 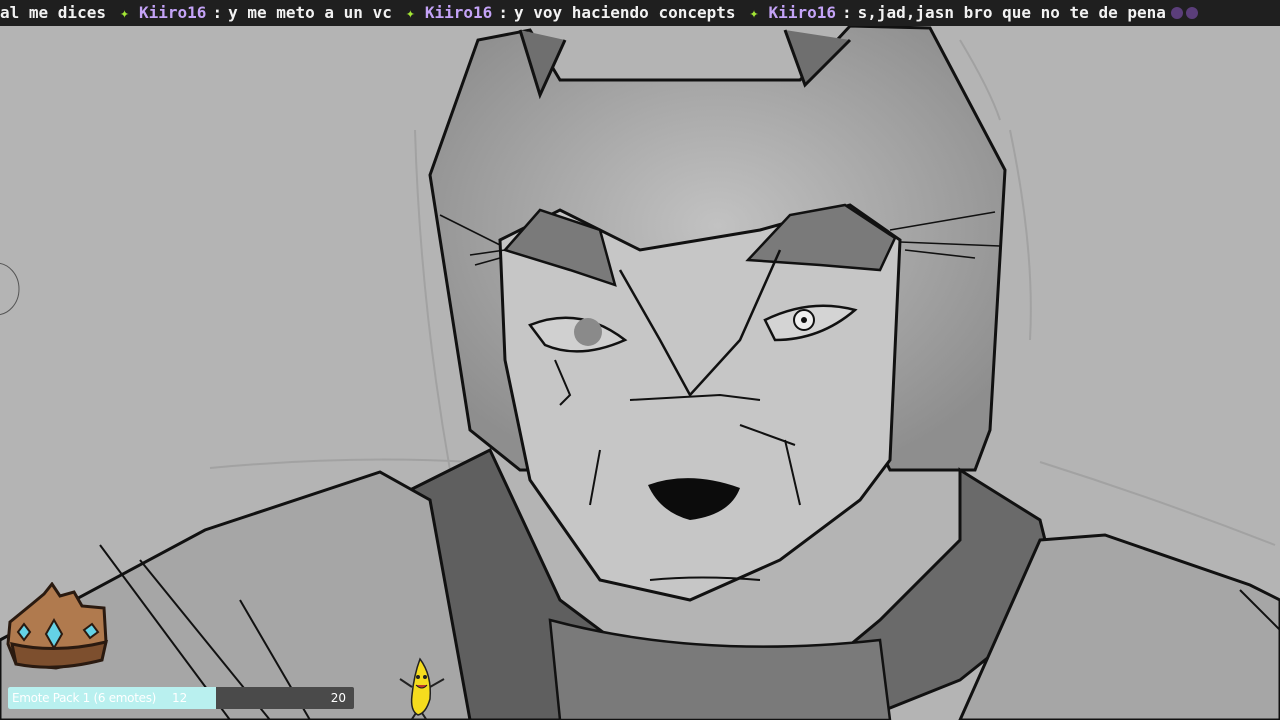 I want to click on ticker-message: ✦ Kiiro16 : y voy haciendo concepts, so click(x=571, y=13).